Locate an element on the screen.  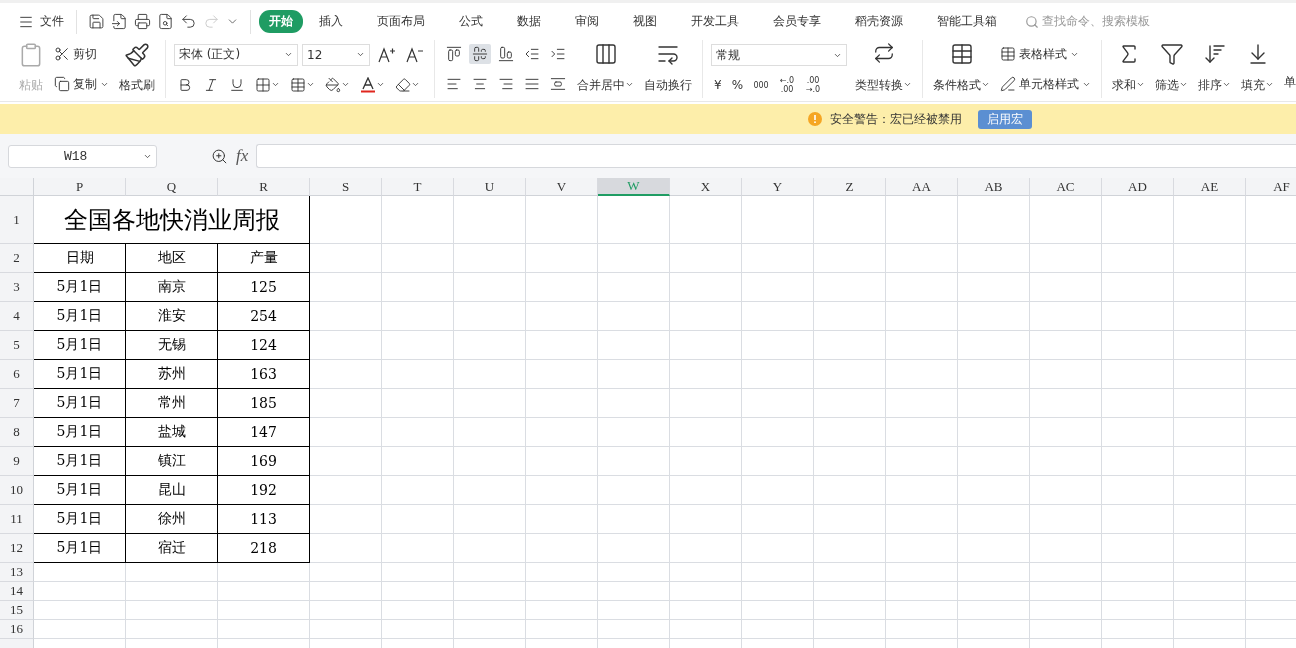
column-header: AF is located at coordinates (1271, 187).